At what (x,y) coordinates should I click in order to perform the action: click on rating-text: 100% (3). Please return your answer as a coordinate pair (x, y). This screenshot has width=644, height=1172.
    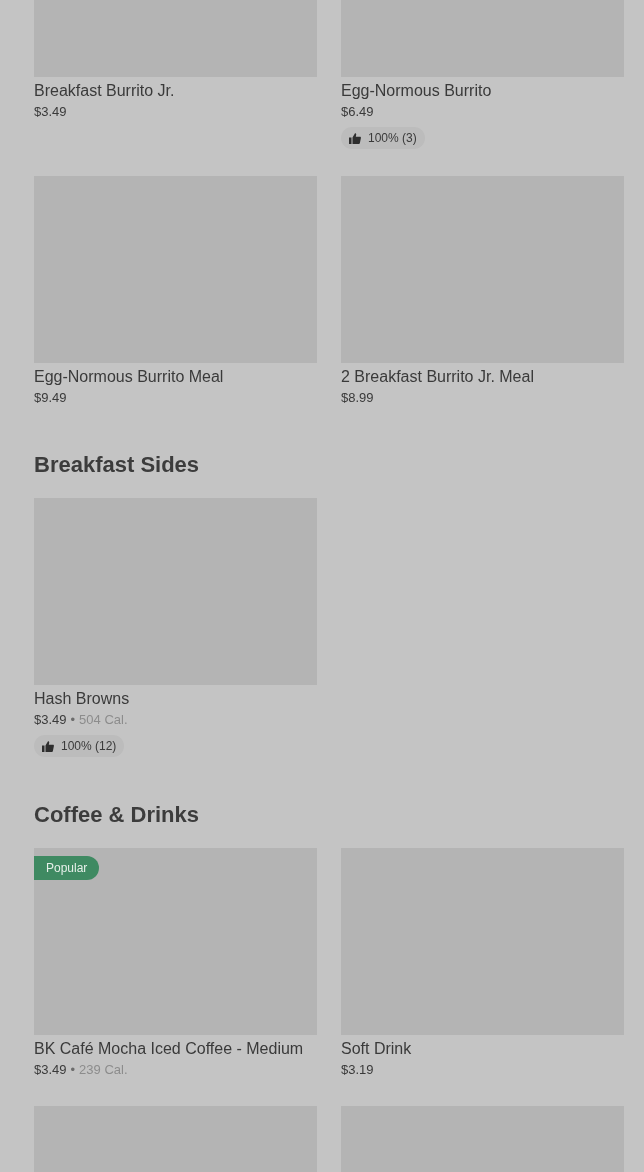
    Looking at the image, I should click on (392, 138).